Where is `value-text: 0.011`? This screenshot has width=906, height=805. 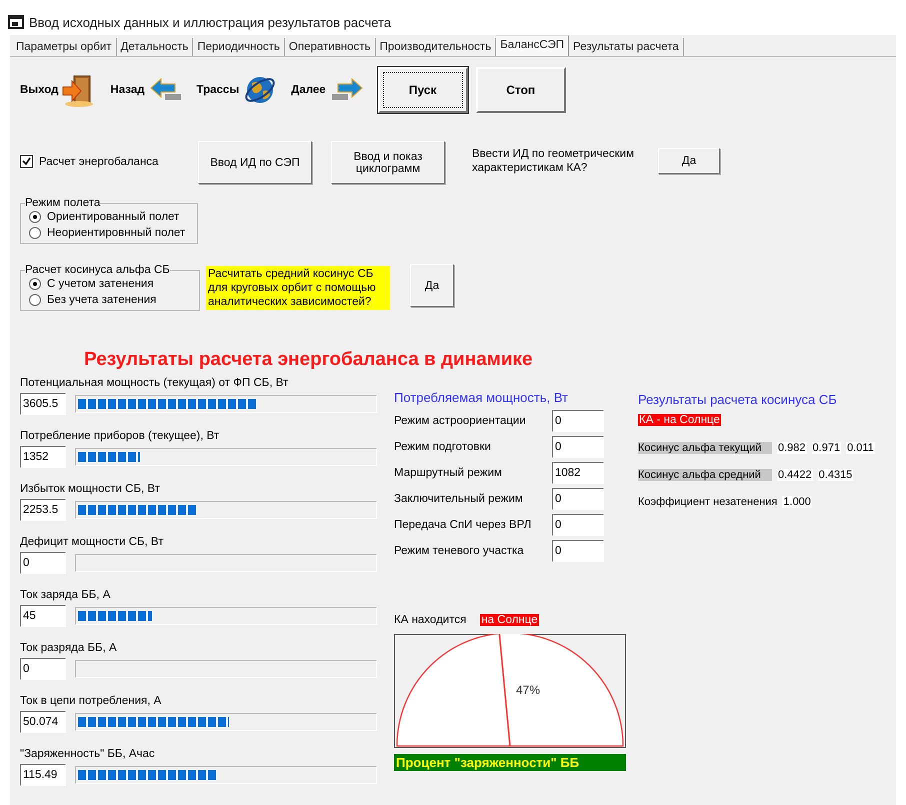 value-text: 0.011 is located at coordinates (860, 448).